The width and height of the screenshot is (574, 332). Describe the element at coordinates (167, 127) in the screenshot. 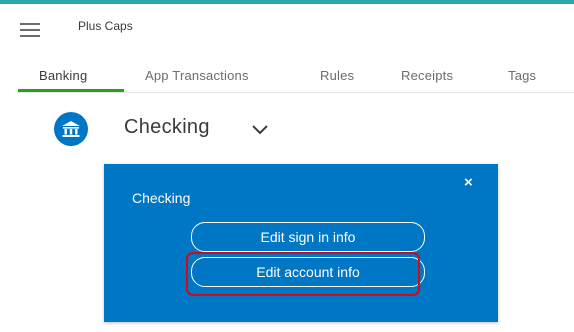

I see `account-name: Checking` at that location.